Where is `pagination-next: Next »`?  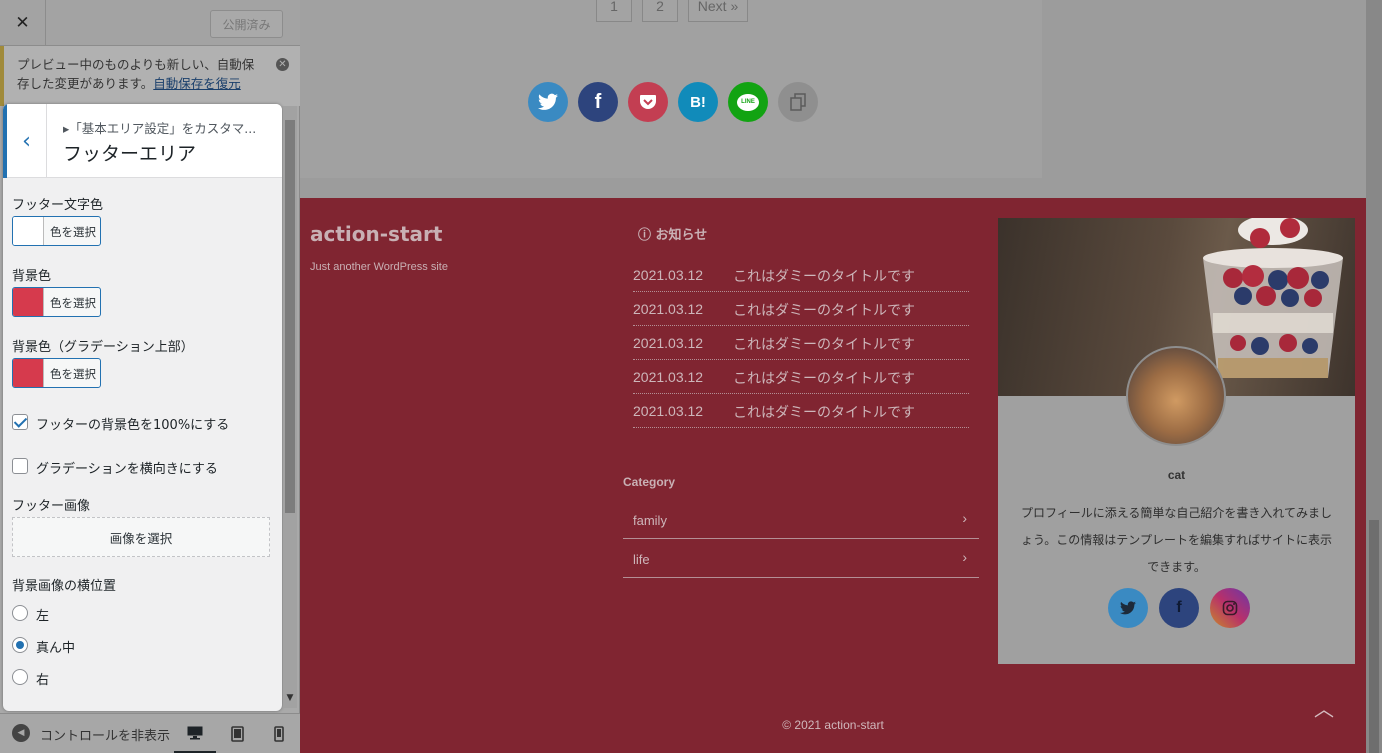 pagination-next: Next » is located at coordinates (718, 11).